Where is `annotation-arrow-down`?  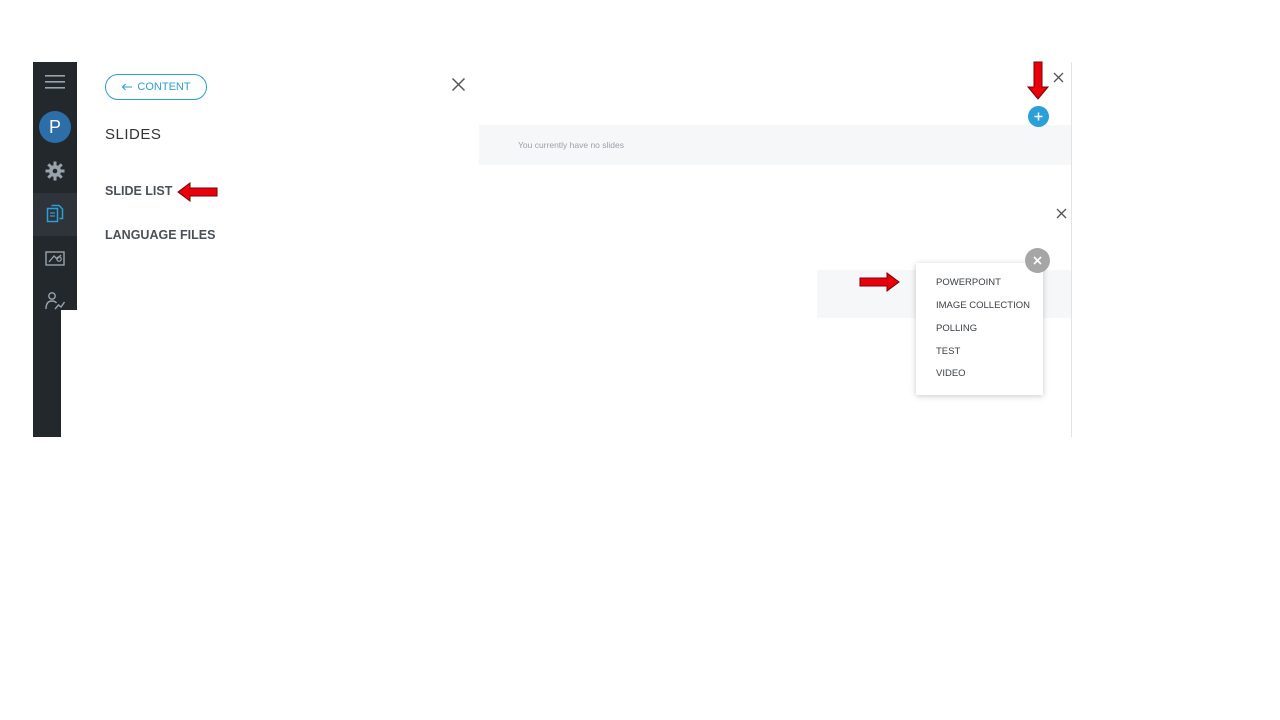 annotation-arrow-down is located at coordinates (1038, 80).